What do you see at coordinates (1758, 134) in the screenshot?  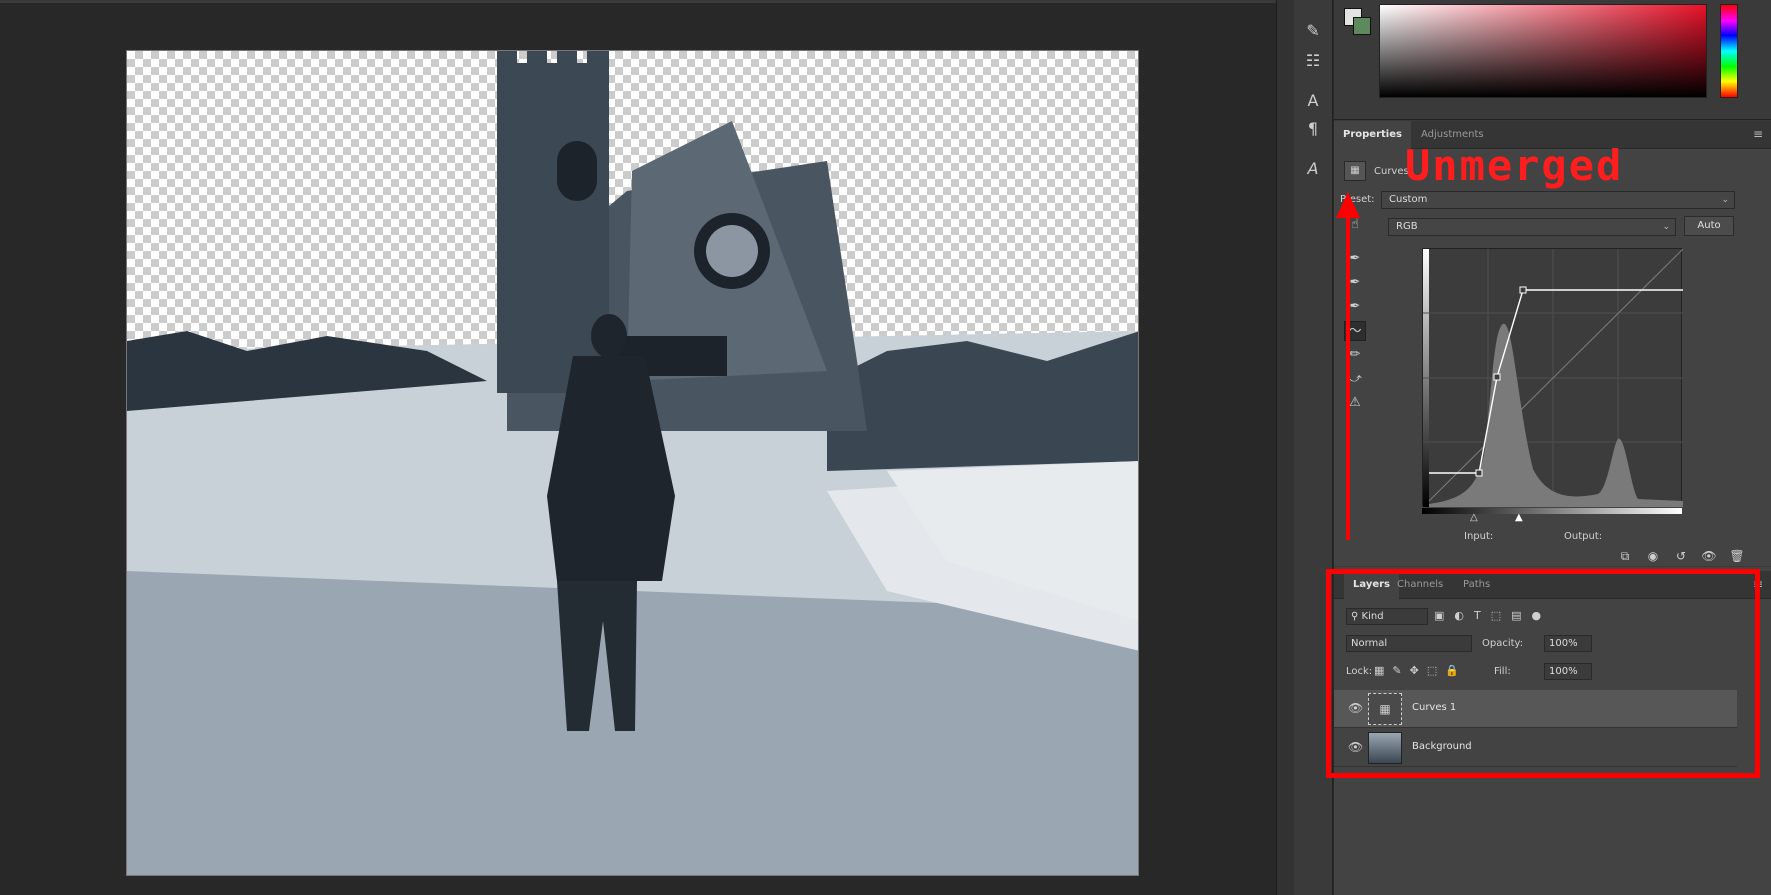 I see `panel-menu-icon: ≡` at bounding box center [1758, 134].